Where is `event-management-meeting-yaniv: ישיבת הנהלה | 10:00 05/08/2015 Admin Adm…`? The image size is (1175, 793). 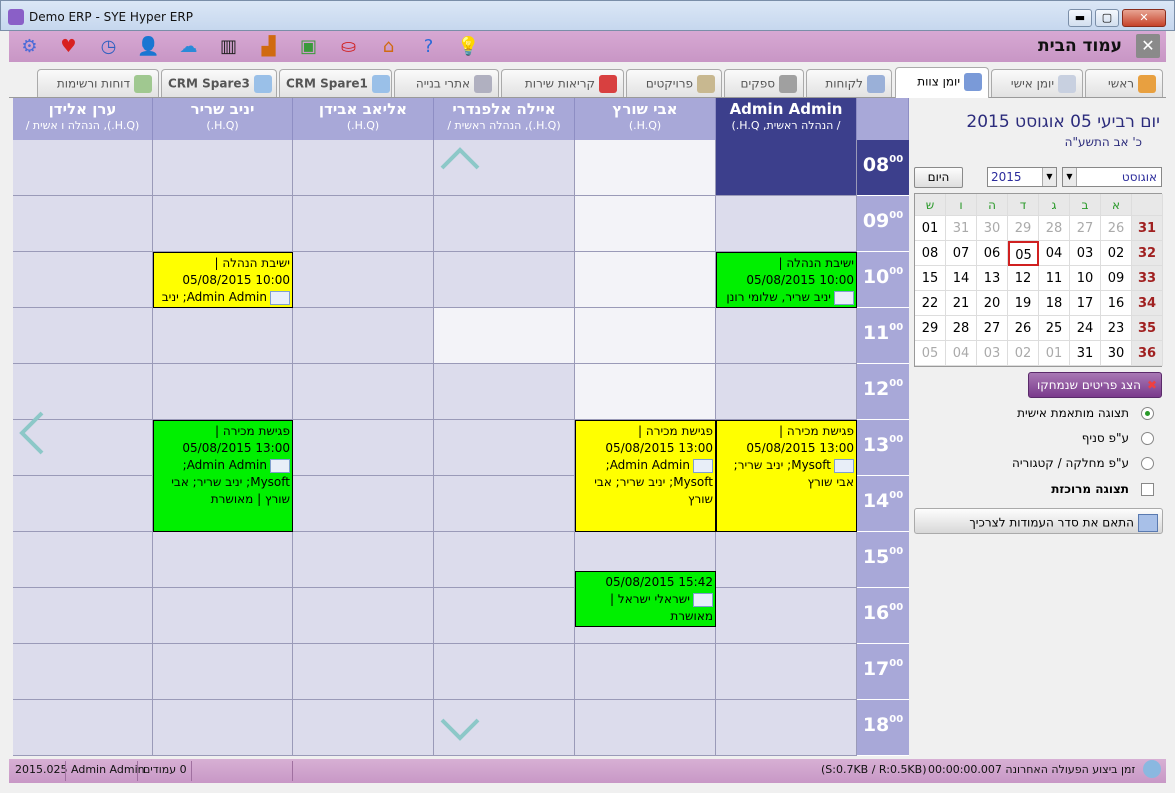
event-management-meeting-yaniv: ישיבת הנהלה | 10:00 05/08/2015 Admin Adm… is located at coordinates (223, 280).